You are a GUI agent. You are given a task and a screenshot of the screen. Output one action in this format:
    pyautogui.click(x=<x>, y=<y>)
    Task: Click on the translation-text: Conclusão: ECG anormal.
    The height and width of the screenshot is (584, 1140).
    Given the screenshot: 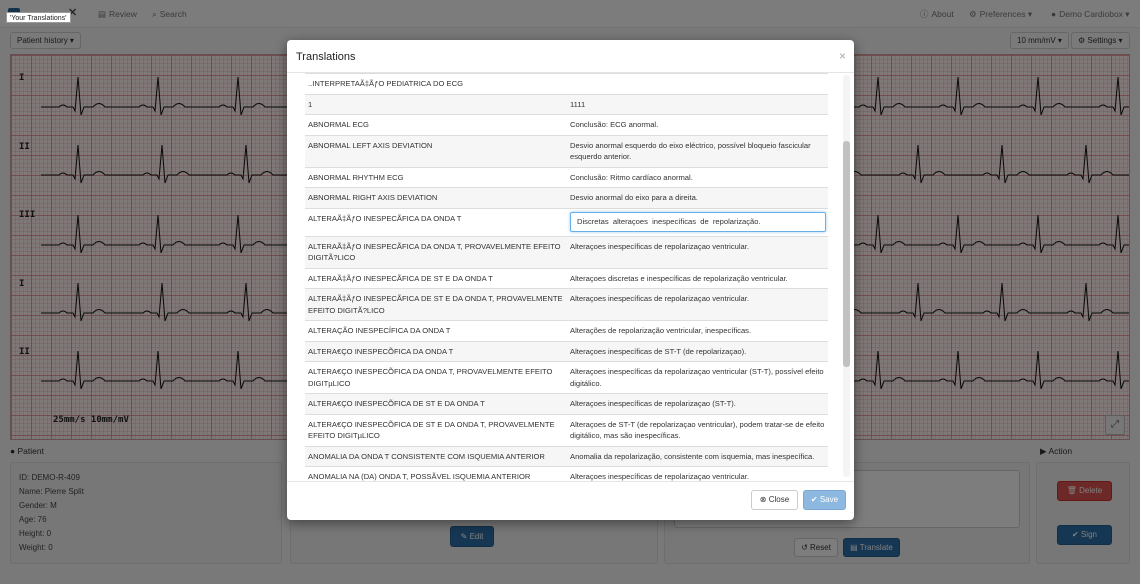 What is the action you would take?
    pyautogui.click(x=697, y=125)
    